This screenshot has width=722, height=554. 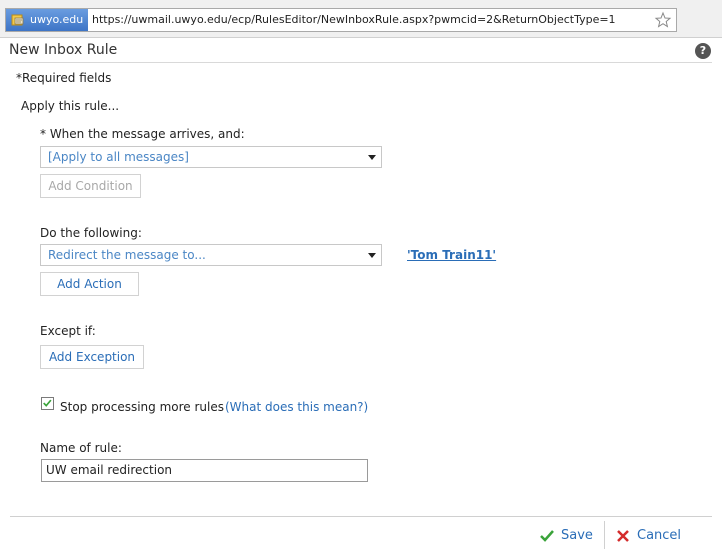 What do you see at coordinates (361, 516) in the screenshot?
I see `footer-divider` at bounding box center [361, 516].